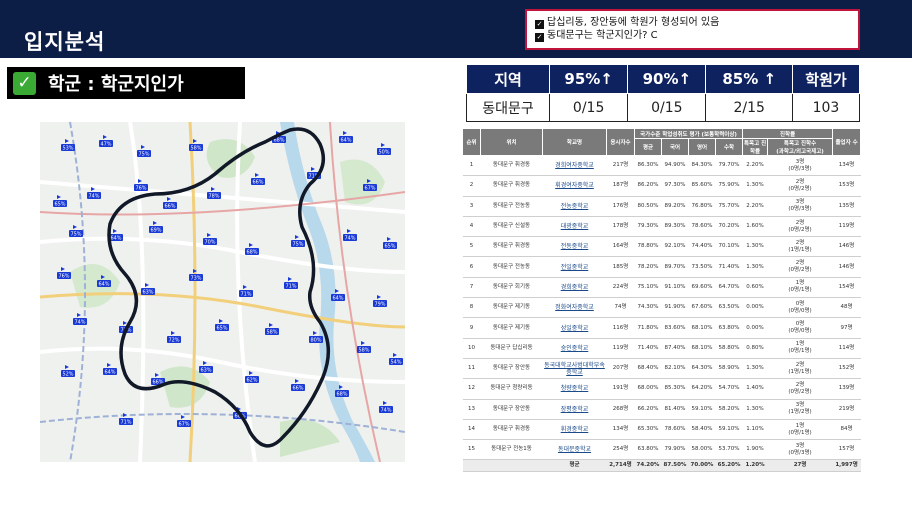 Image resolution: width=912 pixels, height=513 pixels. What do you see at coordinates (648, 247) in the screenshot?
I see `table-cell: 78.80%` at bounding box center [648, 247].